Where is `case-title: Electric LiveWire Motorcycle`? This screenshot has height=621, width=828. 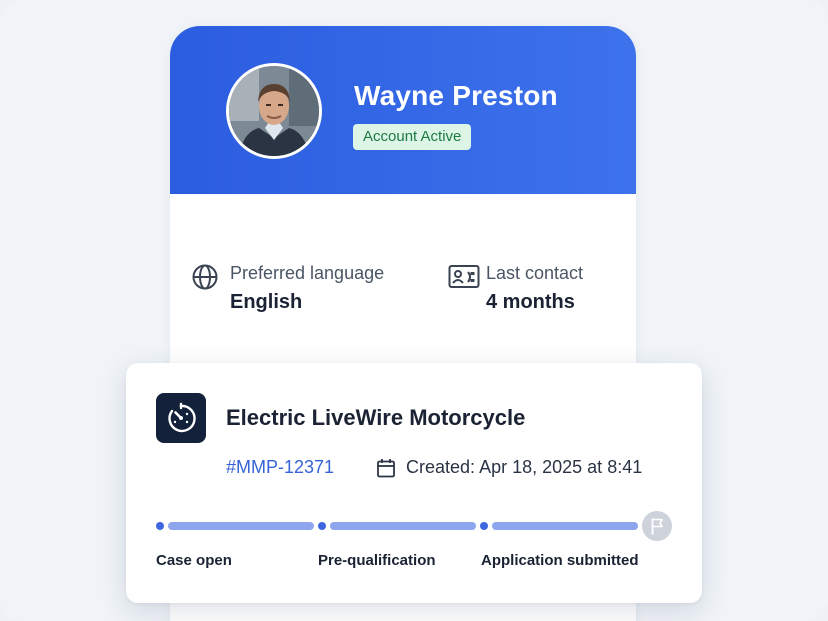
case-title: Electric LiveWire Motorcycle is located at coordinates (376, 417).